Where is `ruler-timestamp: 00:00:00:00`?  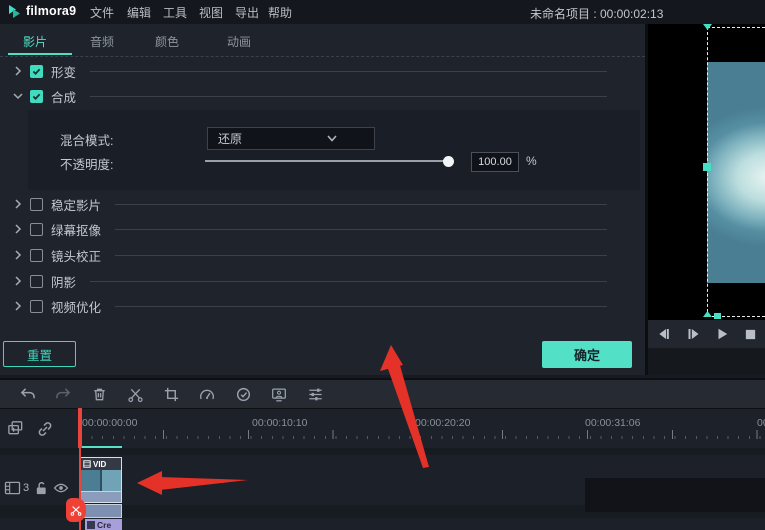 ruler-timestamp: 00:00:00:00 is located at coordinates (110, 423).